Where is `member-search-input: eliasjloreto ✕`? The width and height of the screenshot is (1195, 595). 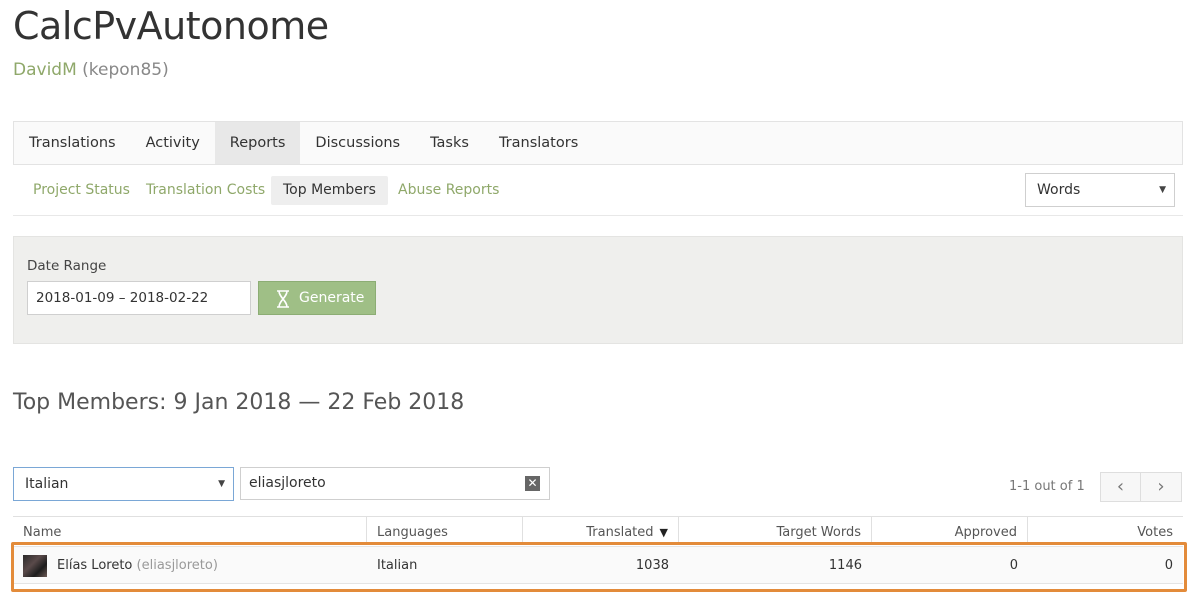
member-search-input: eliasjloreto ✕ is located at coordinates (395, 483).